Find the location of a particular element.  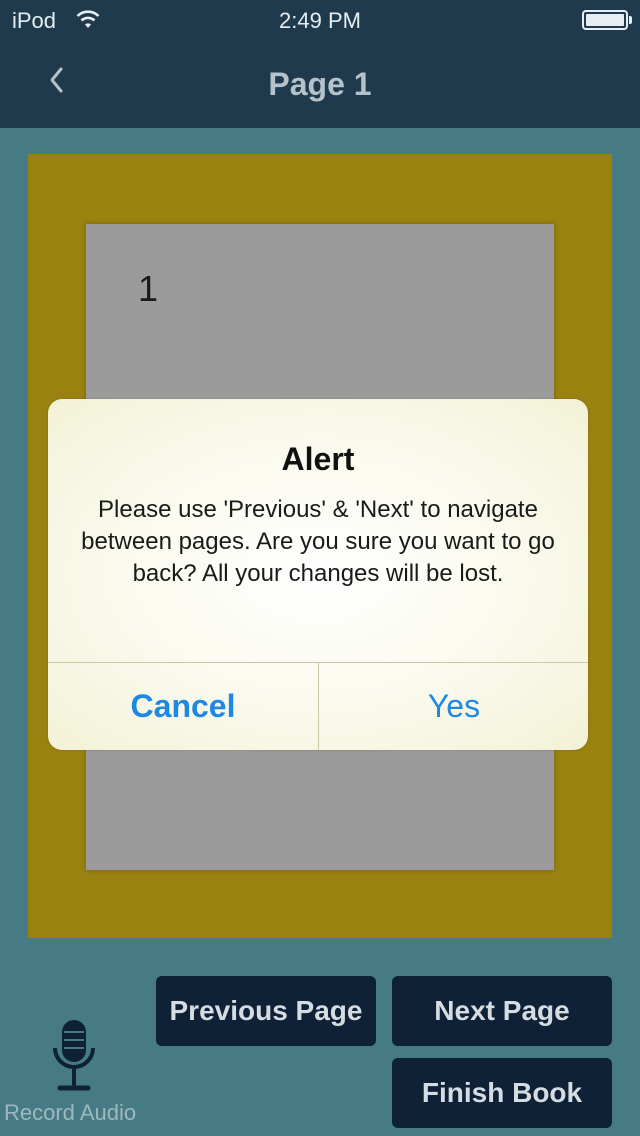

battery-icon is located at coordinates (607, 20).